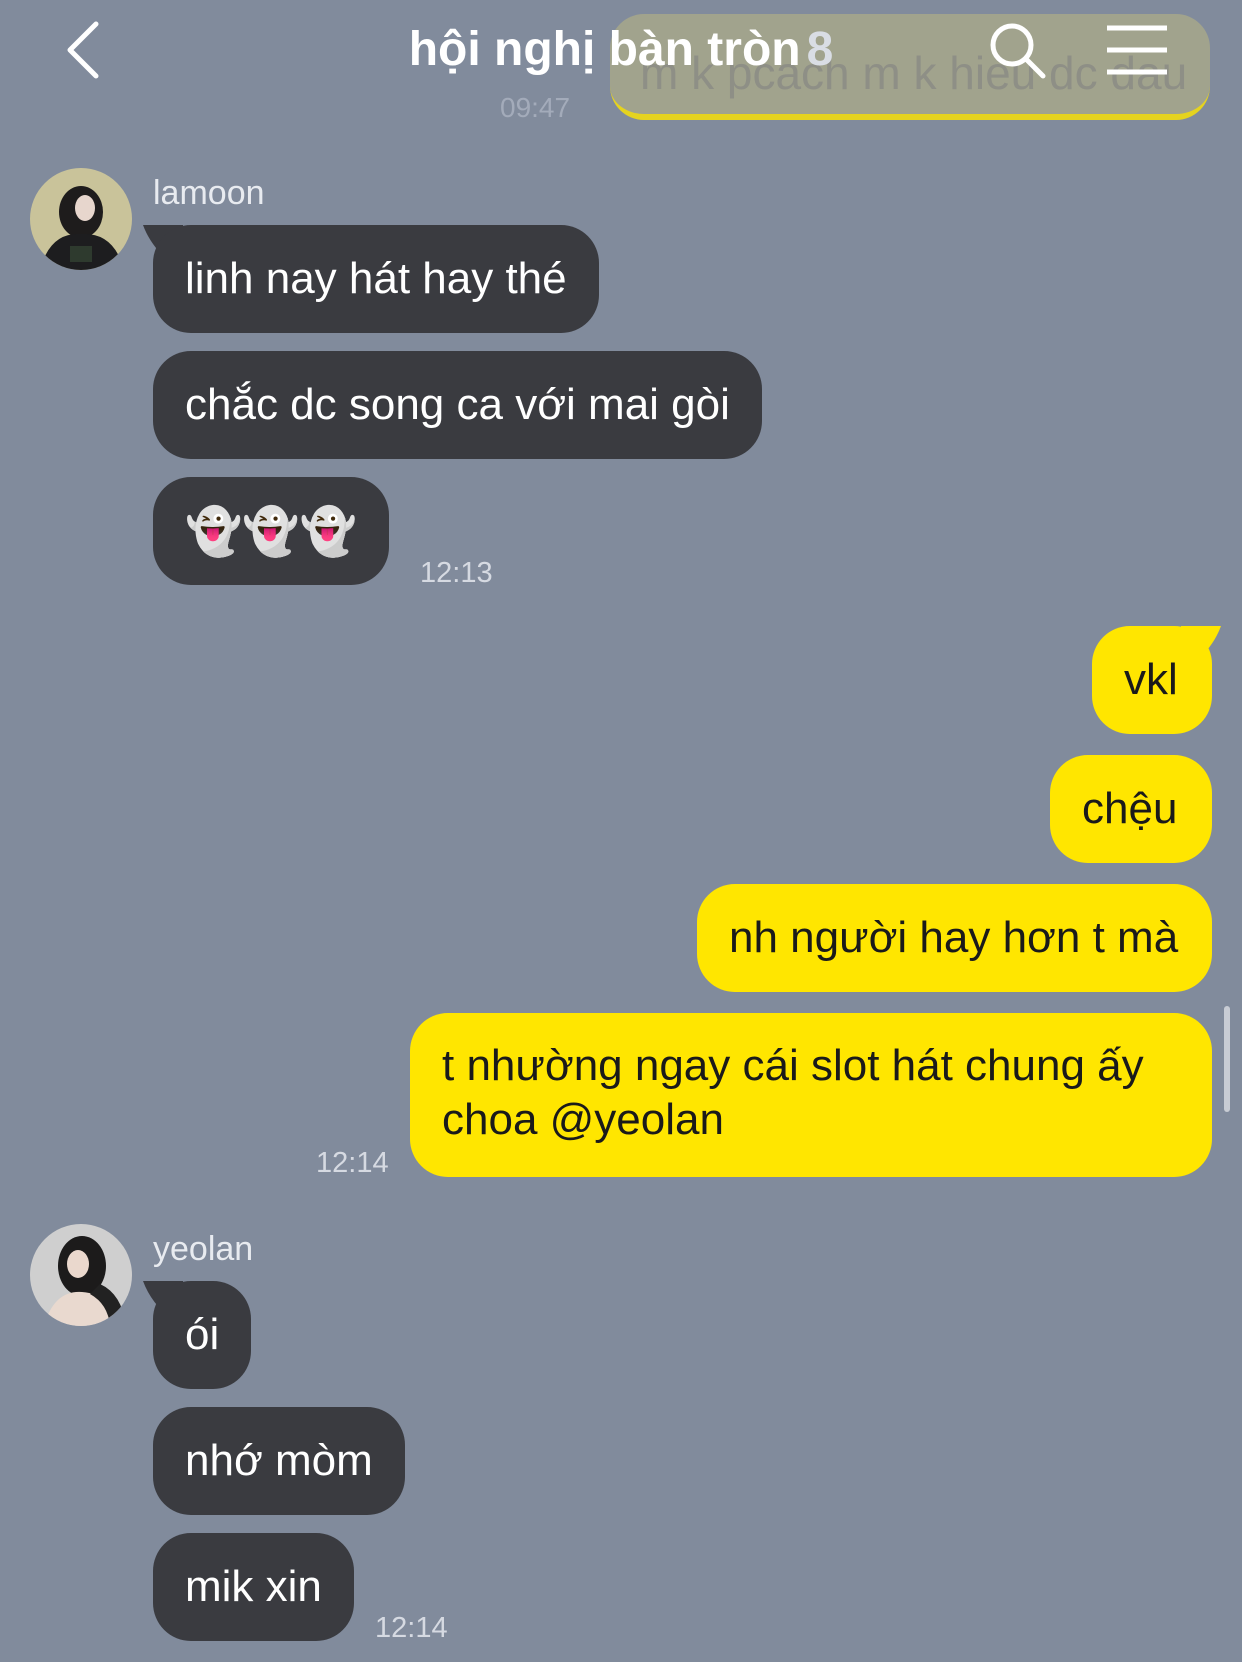 The image size is (1242, 1662). Describe the element at coordinates (1152, 680) in the screenshot. I see `message-bubble: vkl` at that location.